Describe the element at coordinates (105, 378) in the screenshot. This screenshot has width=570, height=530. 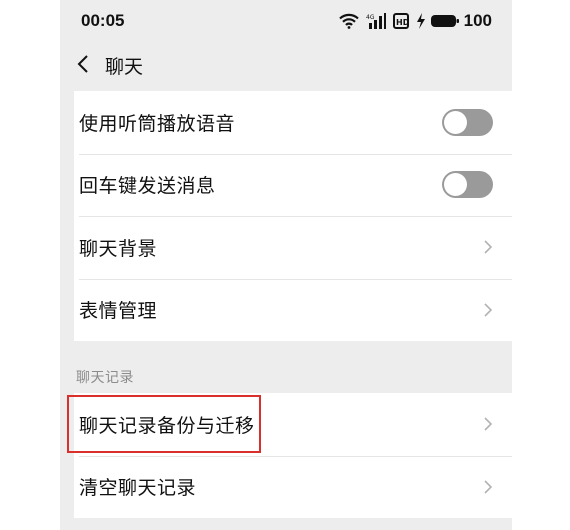
I see `section-title-chat-history: 聊天记录` at that location.